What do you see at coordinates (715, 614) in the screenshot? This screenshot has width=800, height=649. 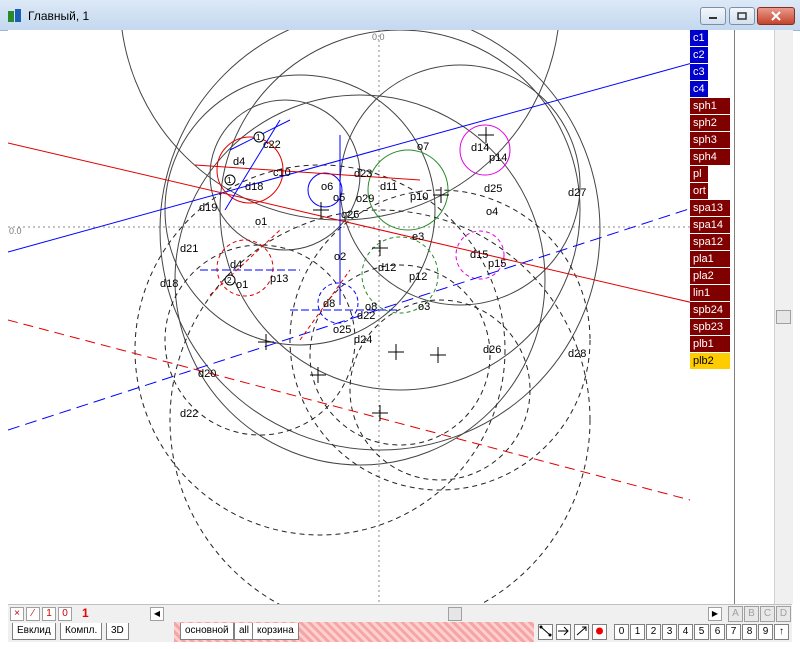 I see `scroll-right-icon: ▶` at bounding box center [715, 614].